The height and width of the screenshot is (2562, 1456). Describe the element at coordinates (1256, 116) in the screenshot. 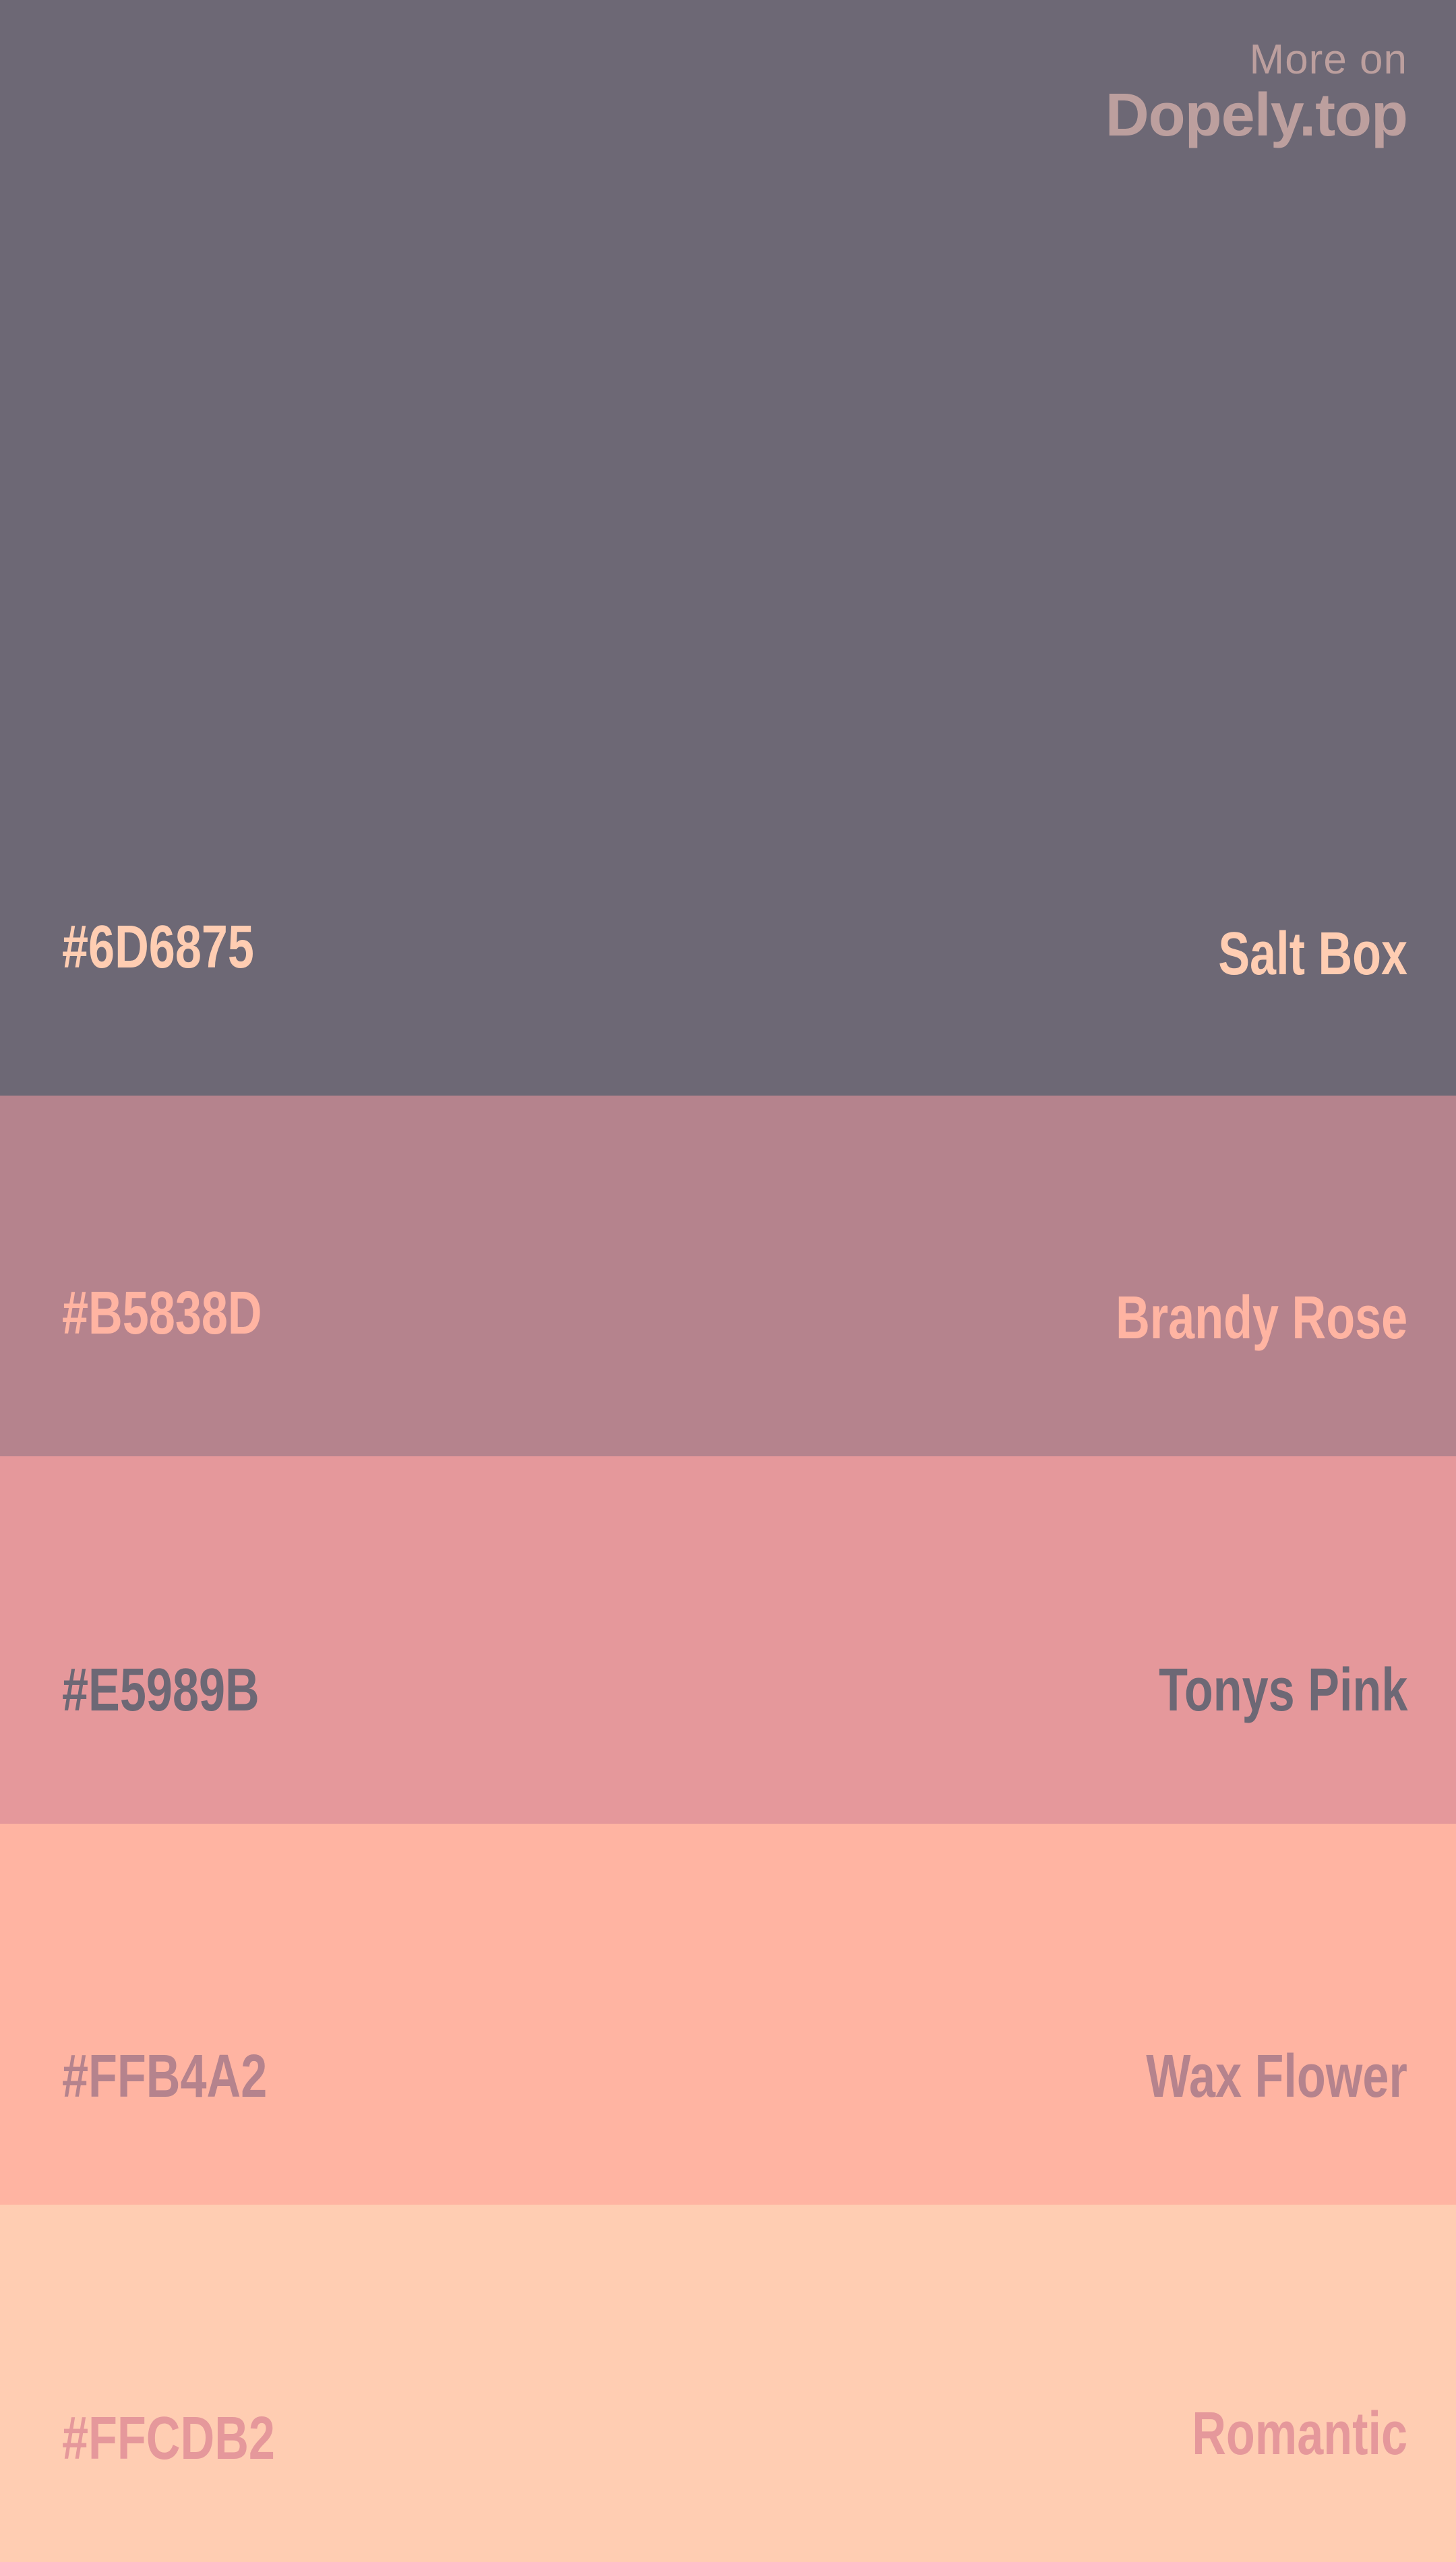

I see `brand-logo-text: Dopely.top` at that location.